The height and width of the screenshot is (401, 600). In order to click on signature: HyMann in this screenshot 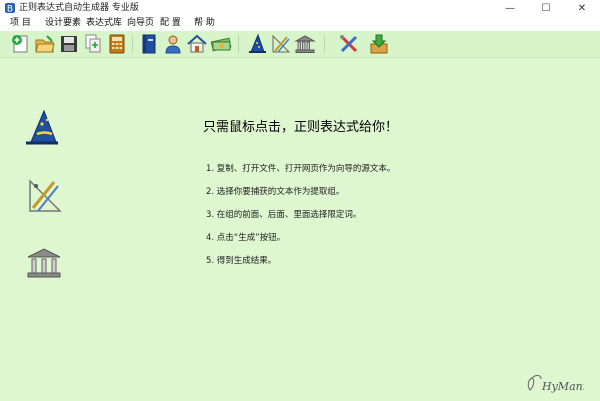, I will do `click(555, 384)`.